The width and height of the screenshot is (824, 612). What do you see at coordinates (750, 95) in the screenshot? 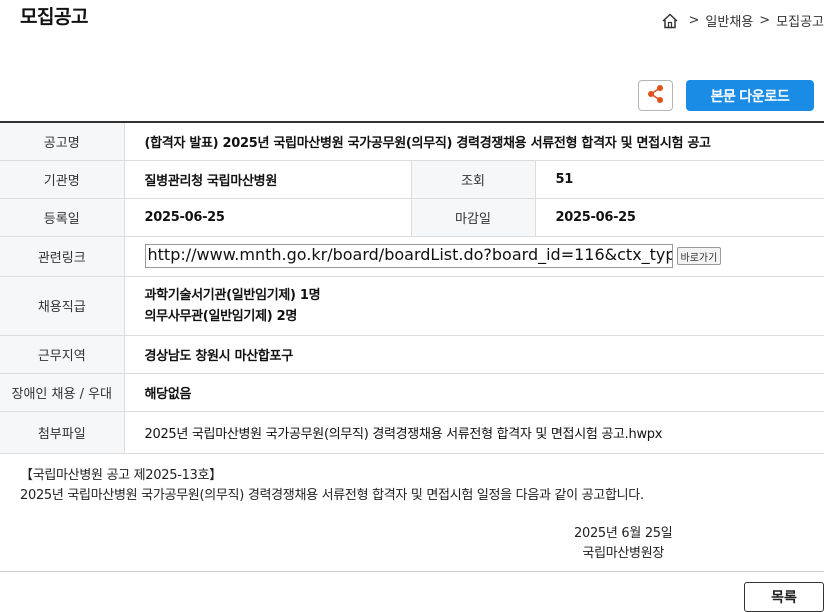
I see `download-body-button: 본문 다운로드` at bounding box center [750, 95].